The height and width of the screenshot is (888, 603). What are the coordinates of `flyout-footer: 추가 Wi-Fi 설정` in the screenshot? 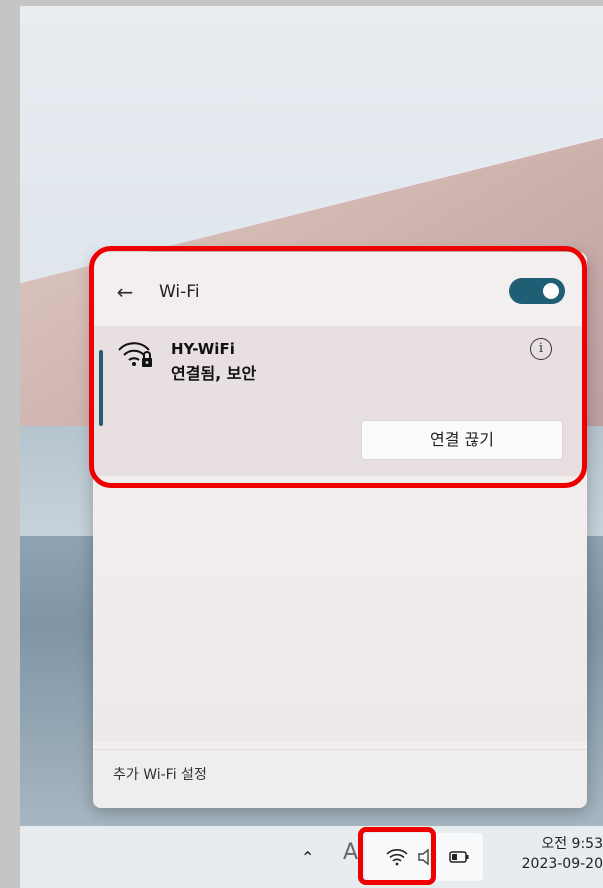 It's located at (340, 778).